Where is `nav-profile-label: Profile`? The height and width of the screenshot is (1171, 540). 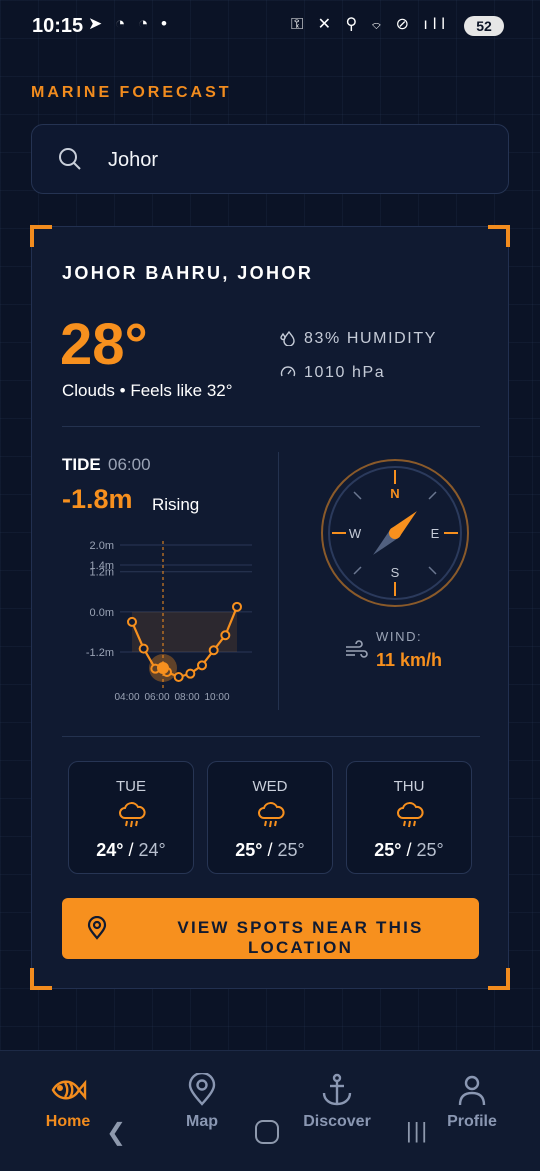
nav-profile-label: Profile is located at coordinates (472, 1121).